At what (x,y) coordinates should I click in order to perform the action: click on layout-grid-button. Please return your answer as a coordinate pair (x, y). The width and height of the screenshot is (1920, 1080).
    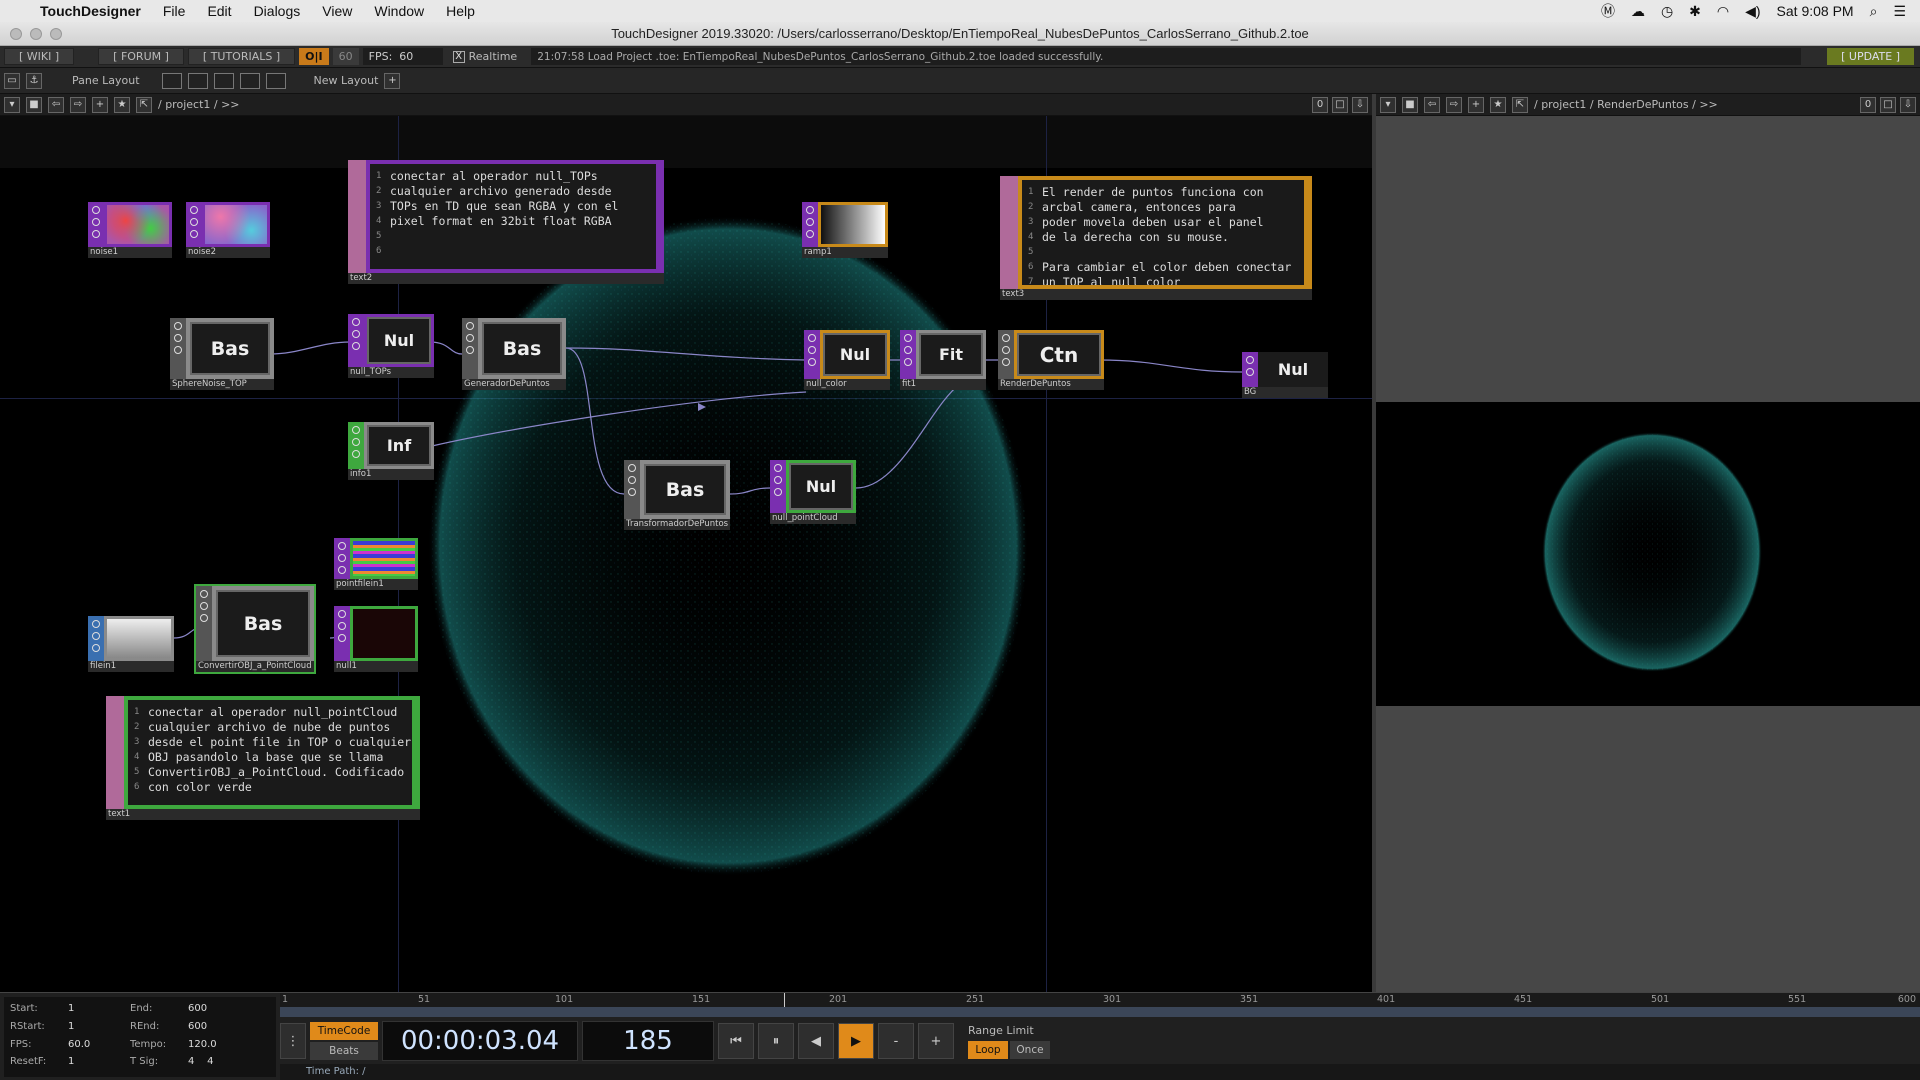
    Looking at the image, I should click on (249, 80).